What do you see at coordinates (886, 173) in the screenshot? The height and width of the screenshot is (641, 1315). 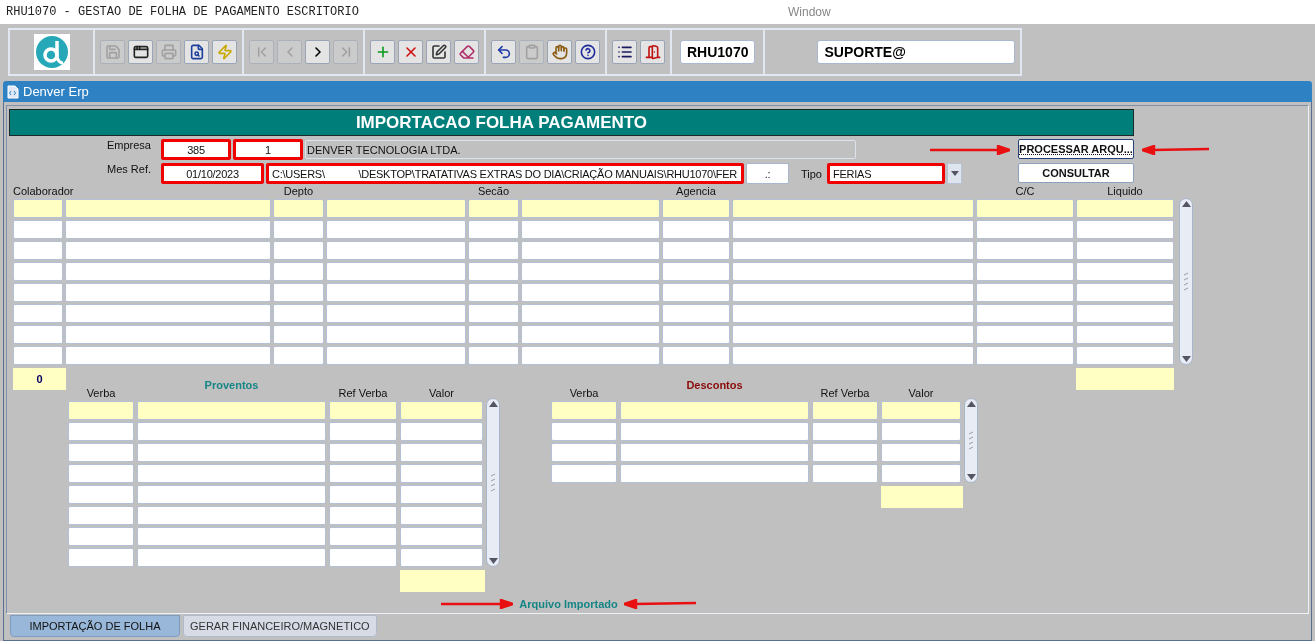 I see `tipo-select: FERIAS` at bounding box center [886, 173].